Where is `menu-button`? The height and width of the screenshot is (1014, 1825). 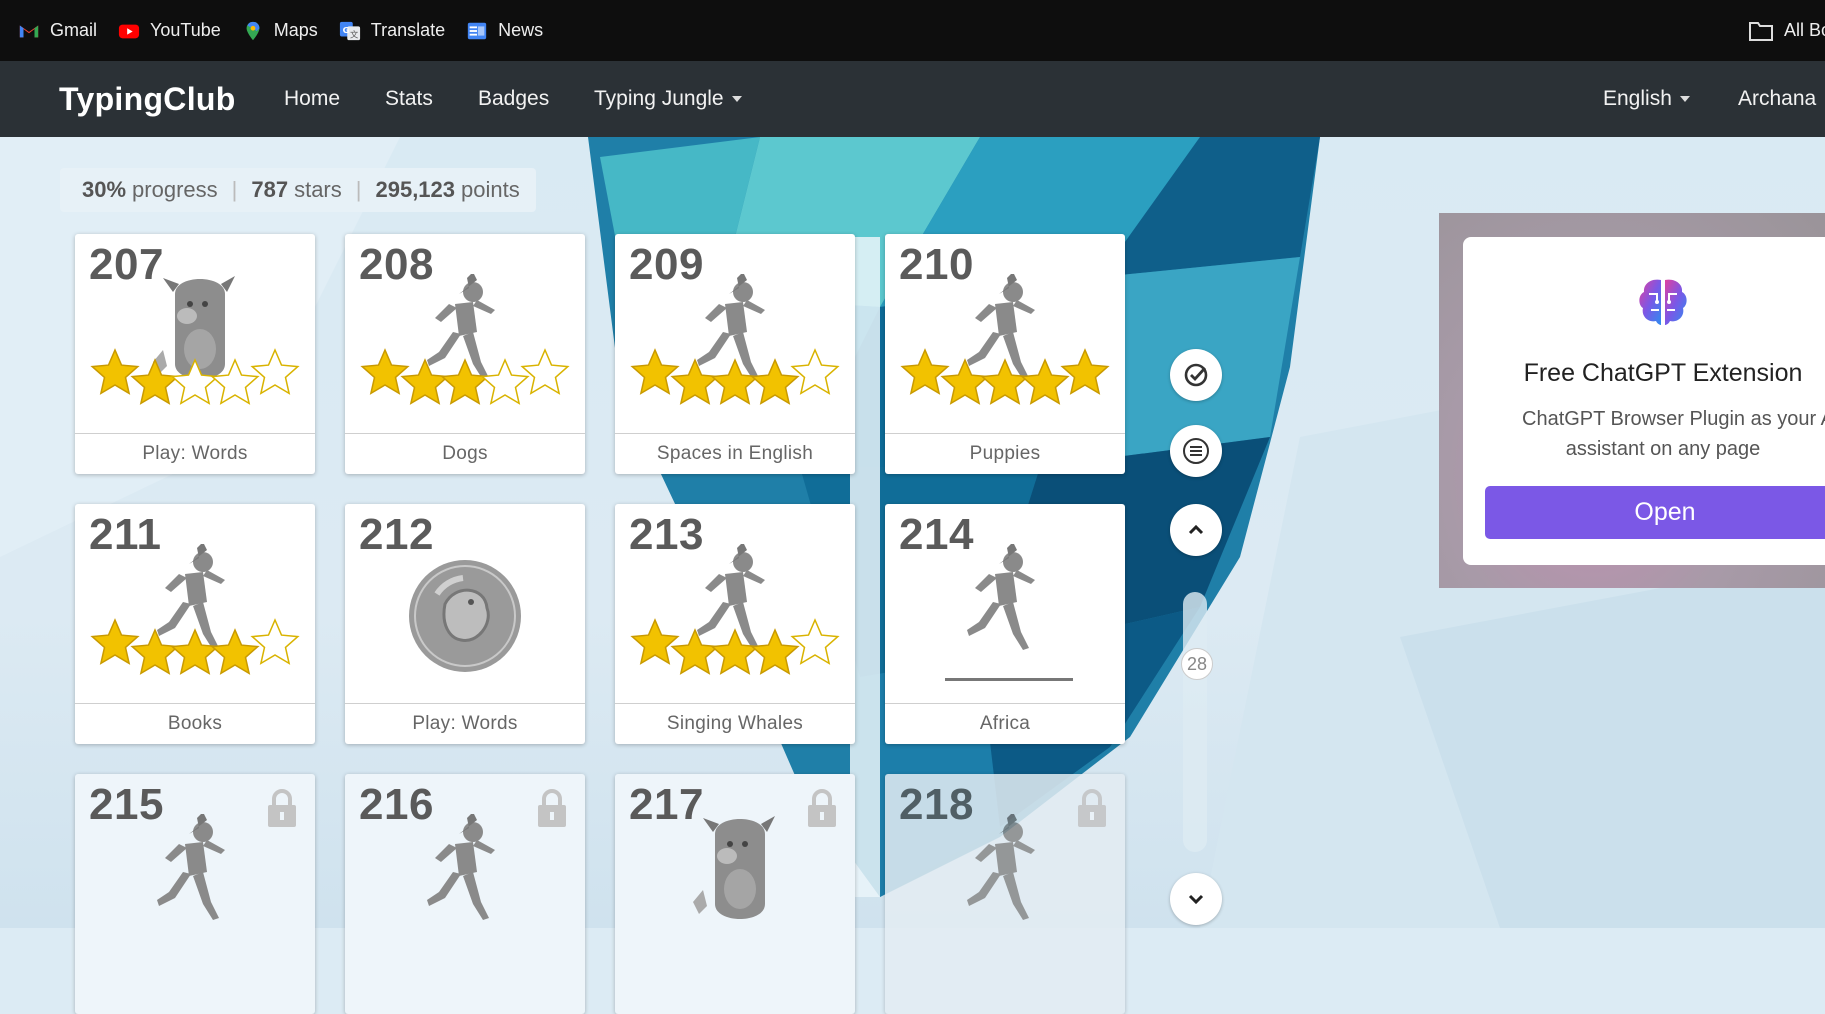 menu-button is located at coordinates (1196, 451).